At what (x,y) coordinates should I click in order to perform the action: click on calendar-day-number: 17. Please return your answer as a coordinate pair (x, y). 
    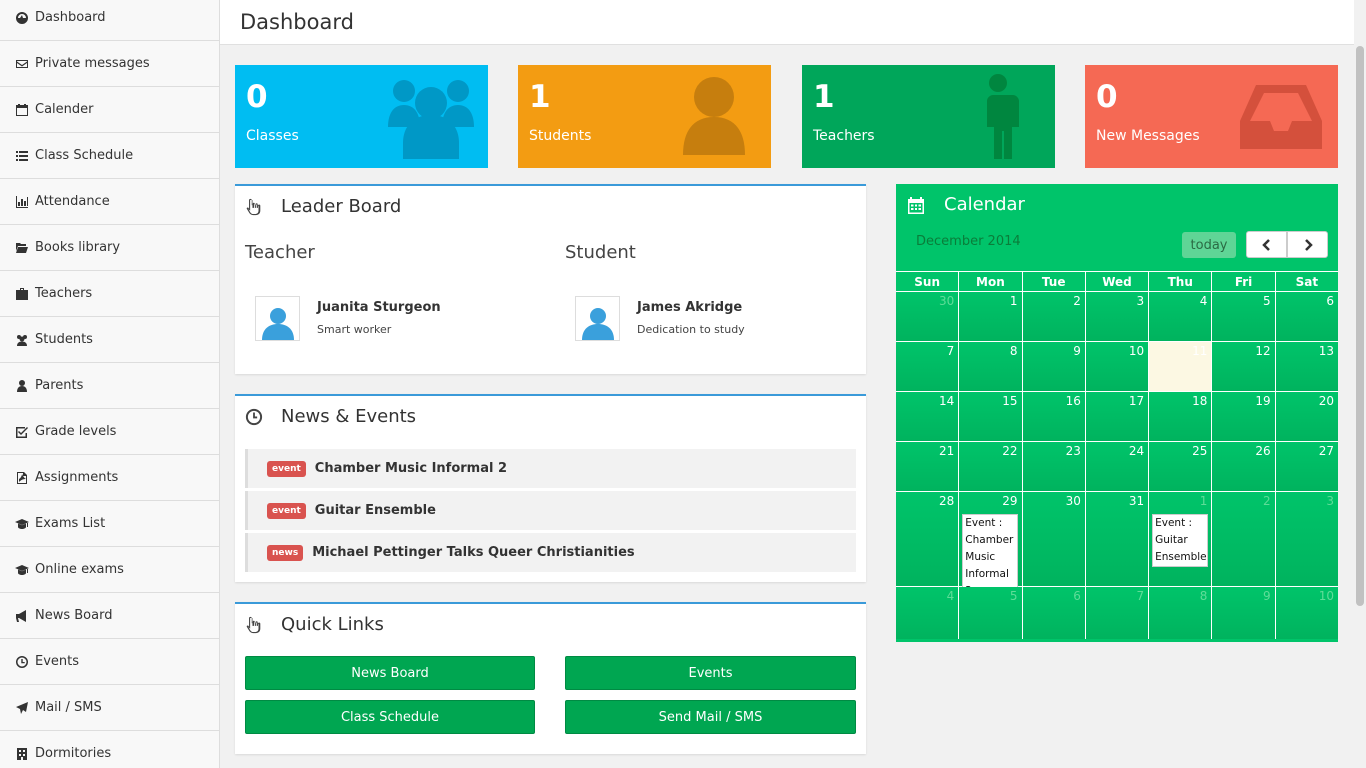
    Looking at the image, I should click on (1136, 401).